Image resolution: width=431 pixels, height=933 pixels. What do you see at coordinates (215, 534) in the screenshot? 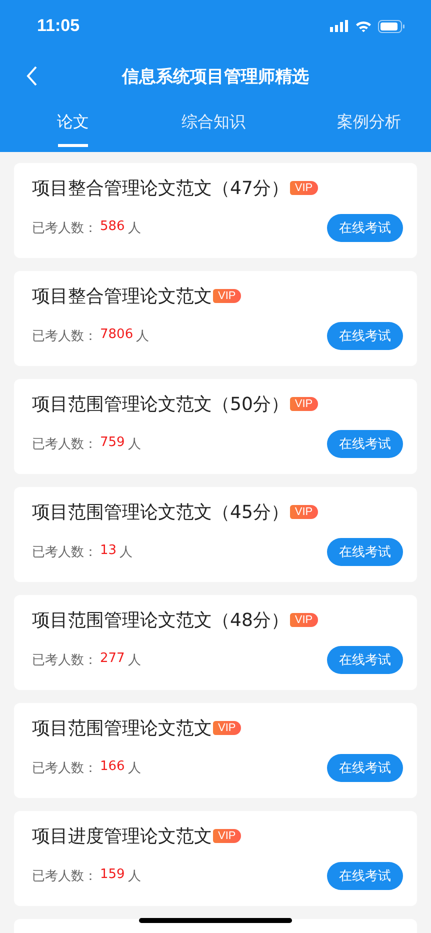
I see `exam-card: 项目范围管理论文范文（45分） VIP 已考人数： 13 人 在线考试` at bounding box center [215, 534].